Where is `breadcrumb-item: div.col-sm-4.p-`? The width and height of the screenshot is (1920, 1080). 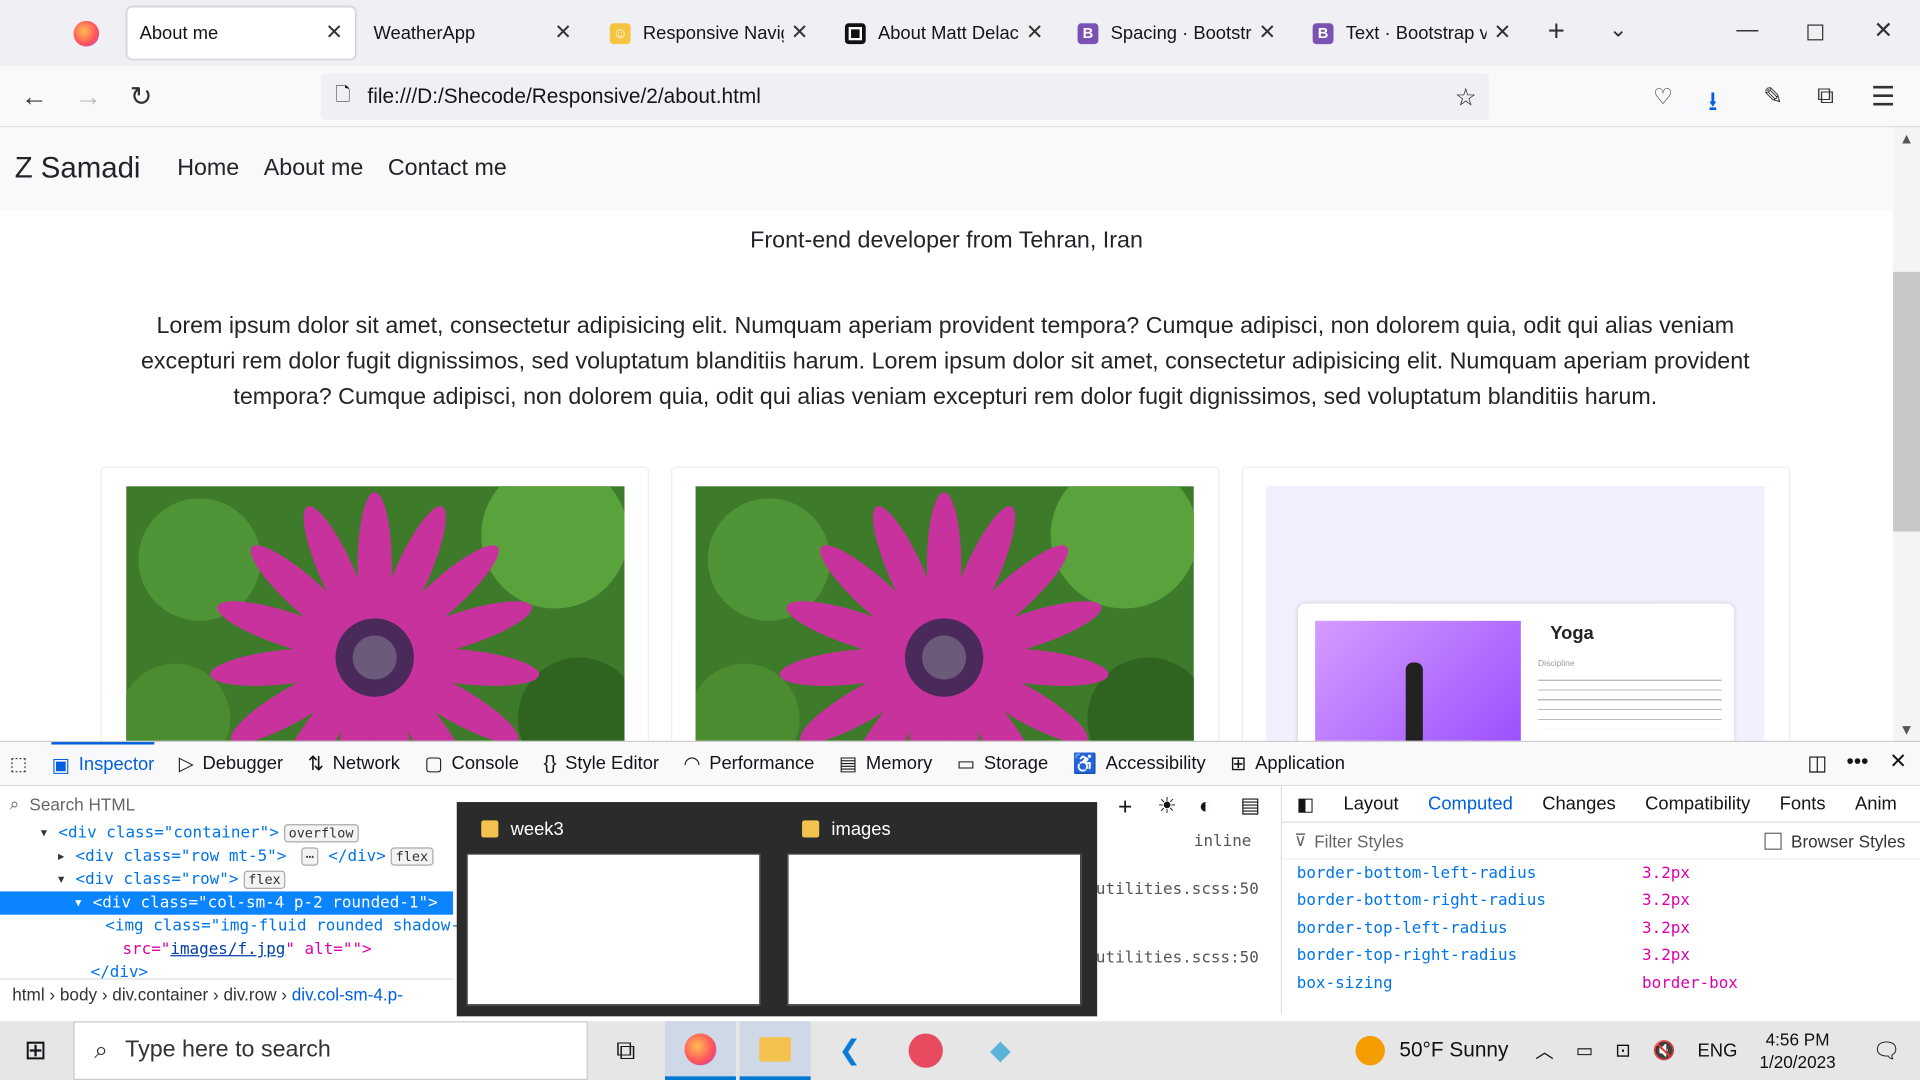
breadcrumb-item: div.col-sm-4.p- is located at coordinates (347, 994).